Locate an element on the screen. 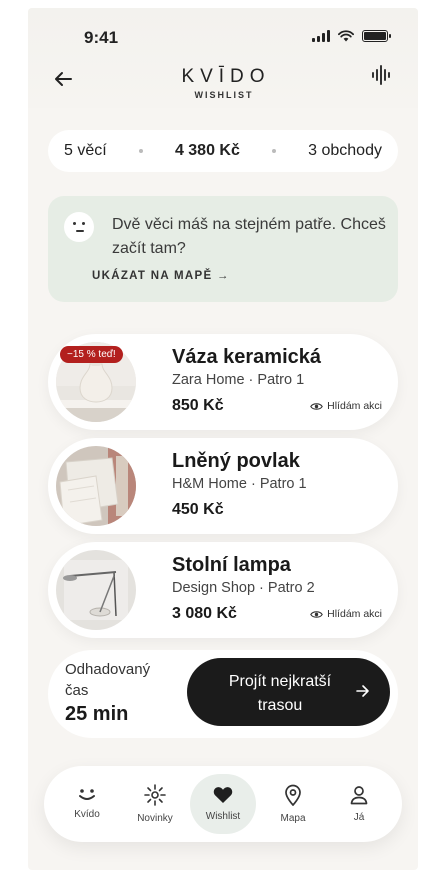  brand: KVĪDO WISHLIST is located at coordinates (223, 83).